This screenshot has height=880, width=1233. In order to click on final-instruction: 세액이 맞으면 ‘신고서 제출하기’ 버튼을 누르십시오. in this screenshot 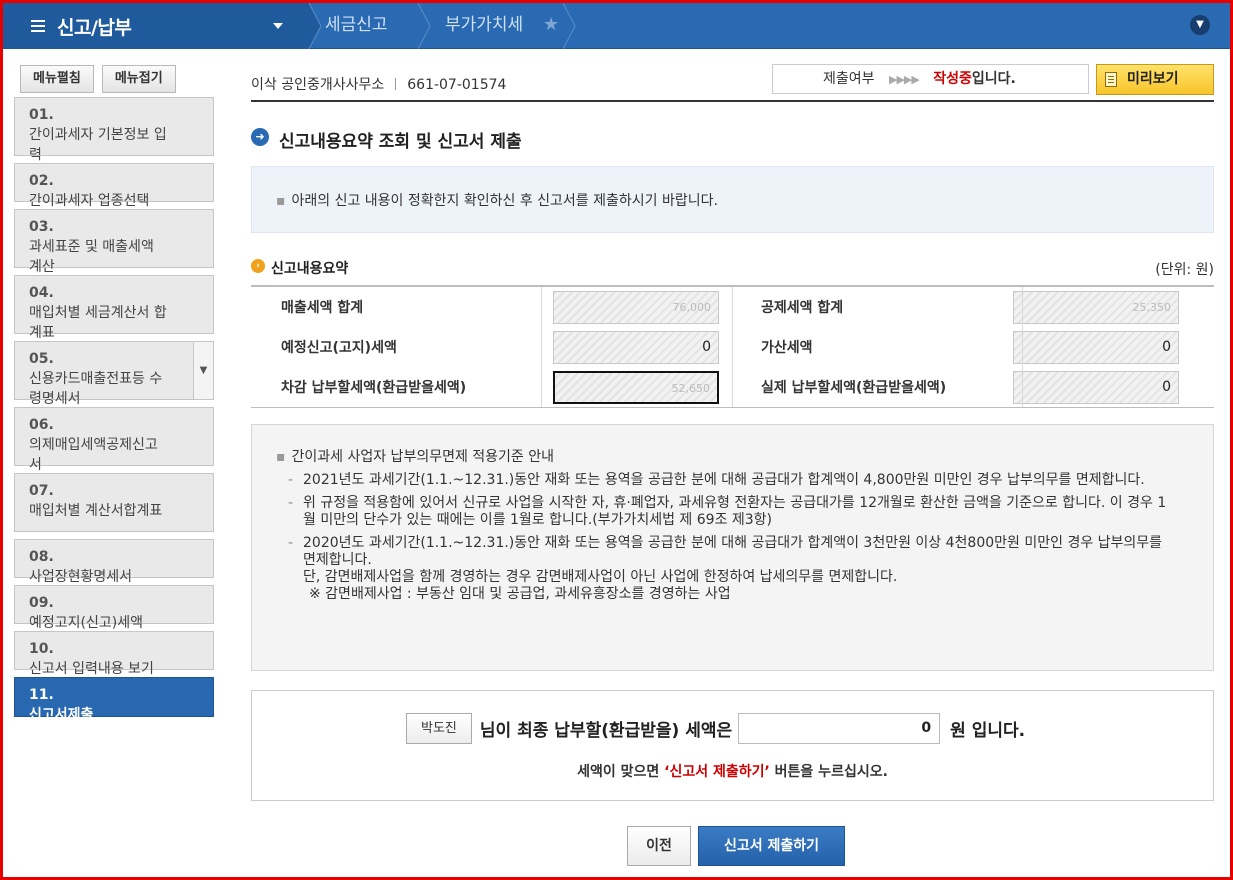, I will do `click(732, 771)`.